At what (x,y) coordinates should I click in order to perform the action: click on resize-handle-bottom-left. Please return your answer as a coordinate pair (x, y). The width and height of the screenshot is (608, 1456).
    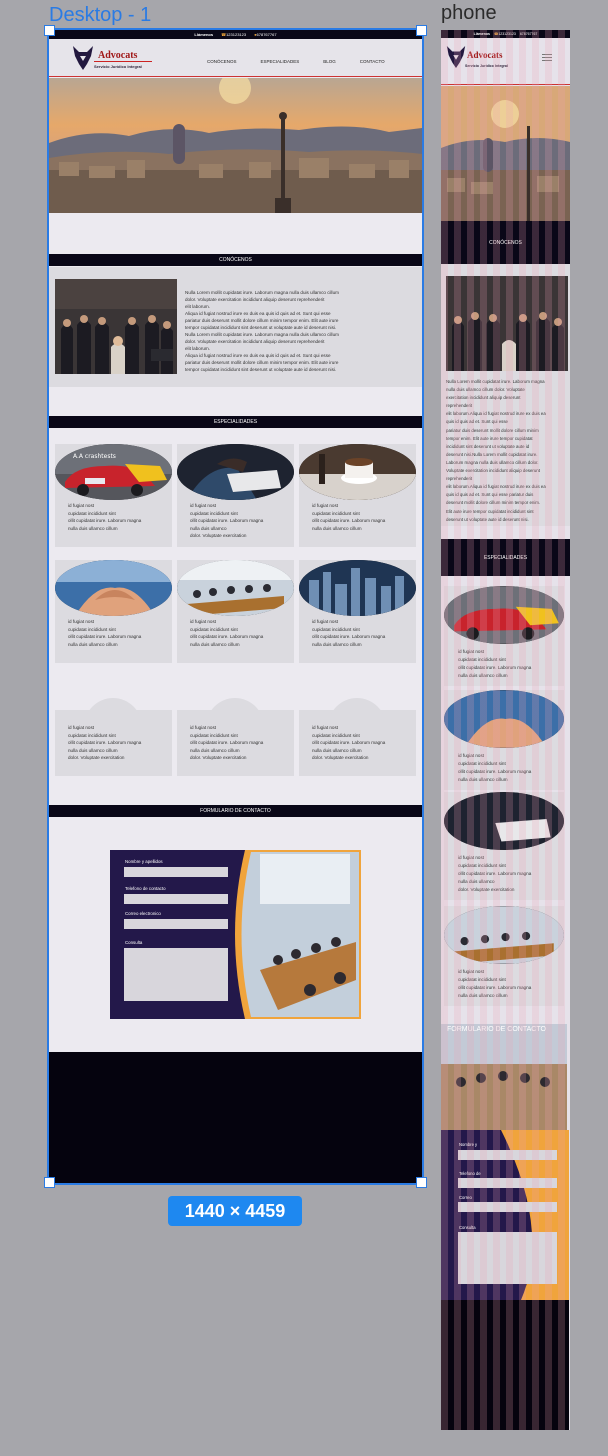
    Looking at the image, I should click on (49, 1182).